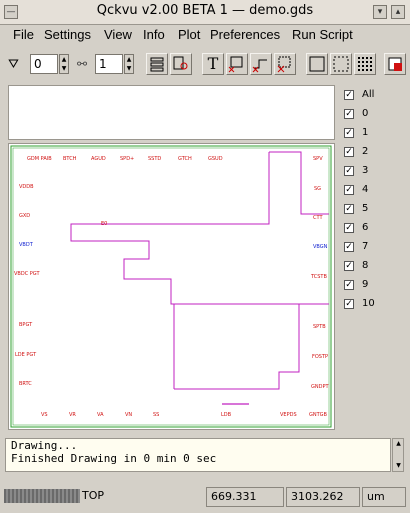  Describe the element at coordinates (26, 245) in the screenshot. I see `drawing-label: VBDT` at that location.